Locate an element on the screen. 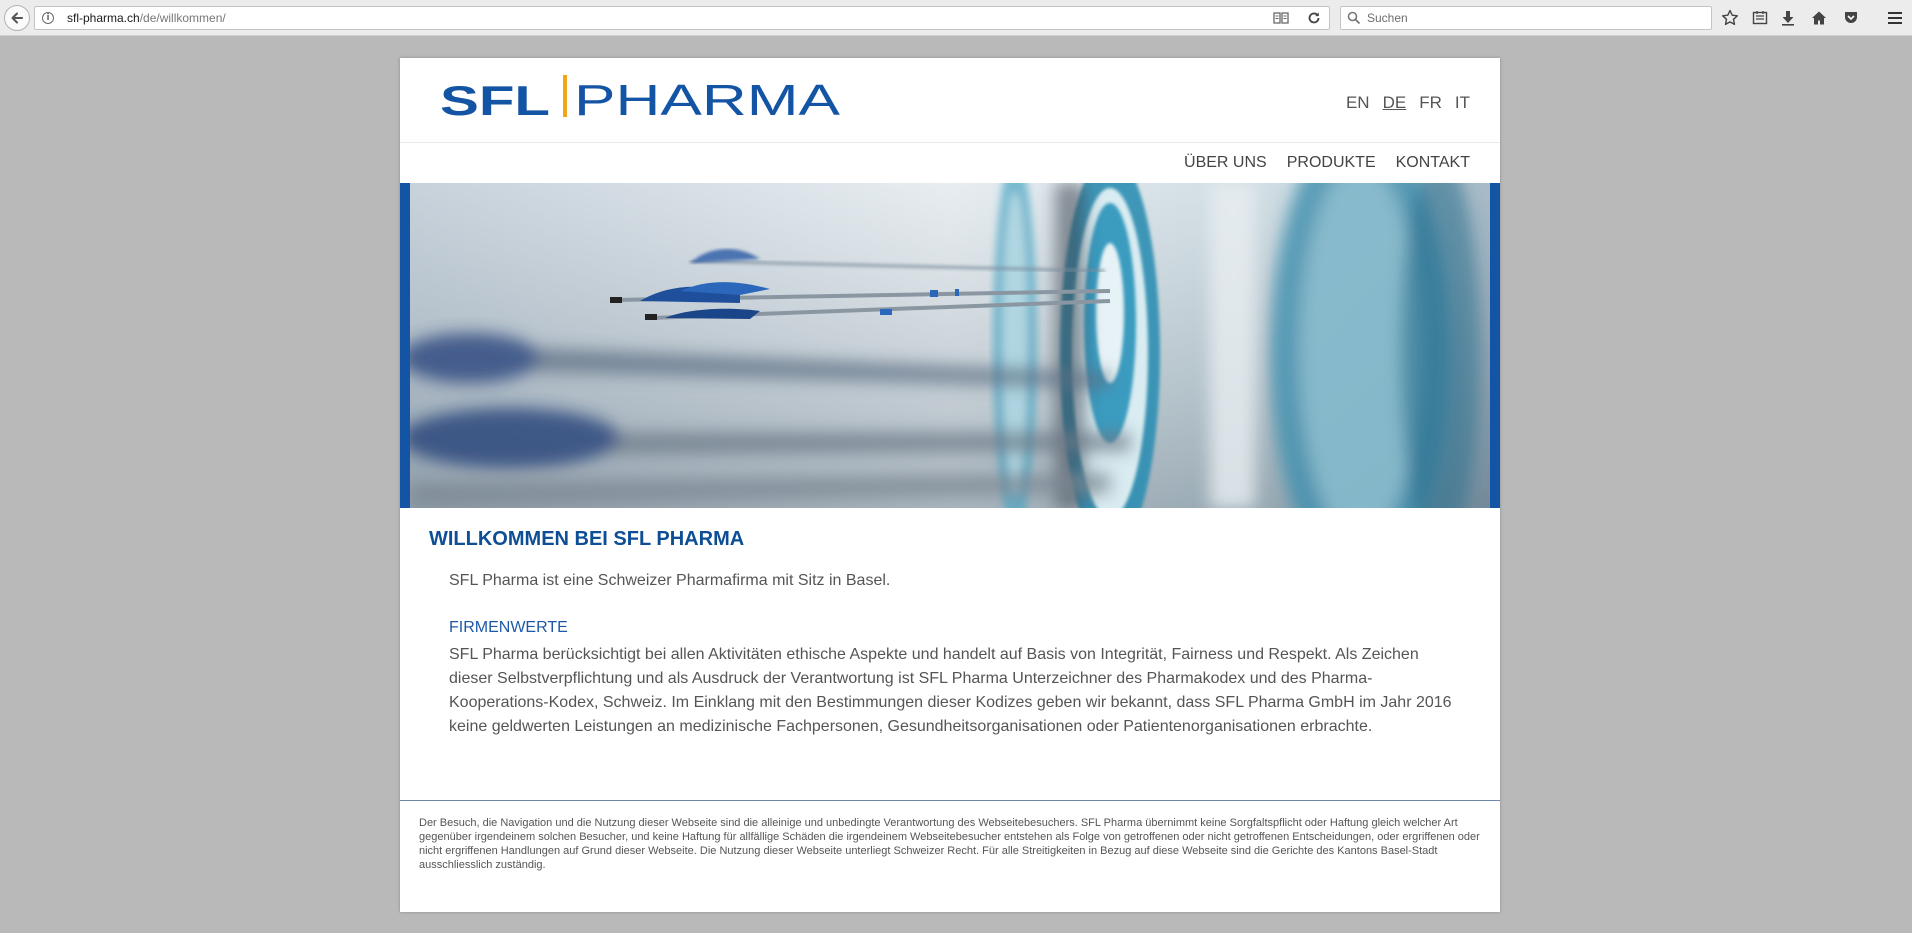  lang-de: DE is located at coordinates (1395, 103).